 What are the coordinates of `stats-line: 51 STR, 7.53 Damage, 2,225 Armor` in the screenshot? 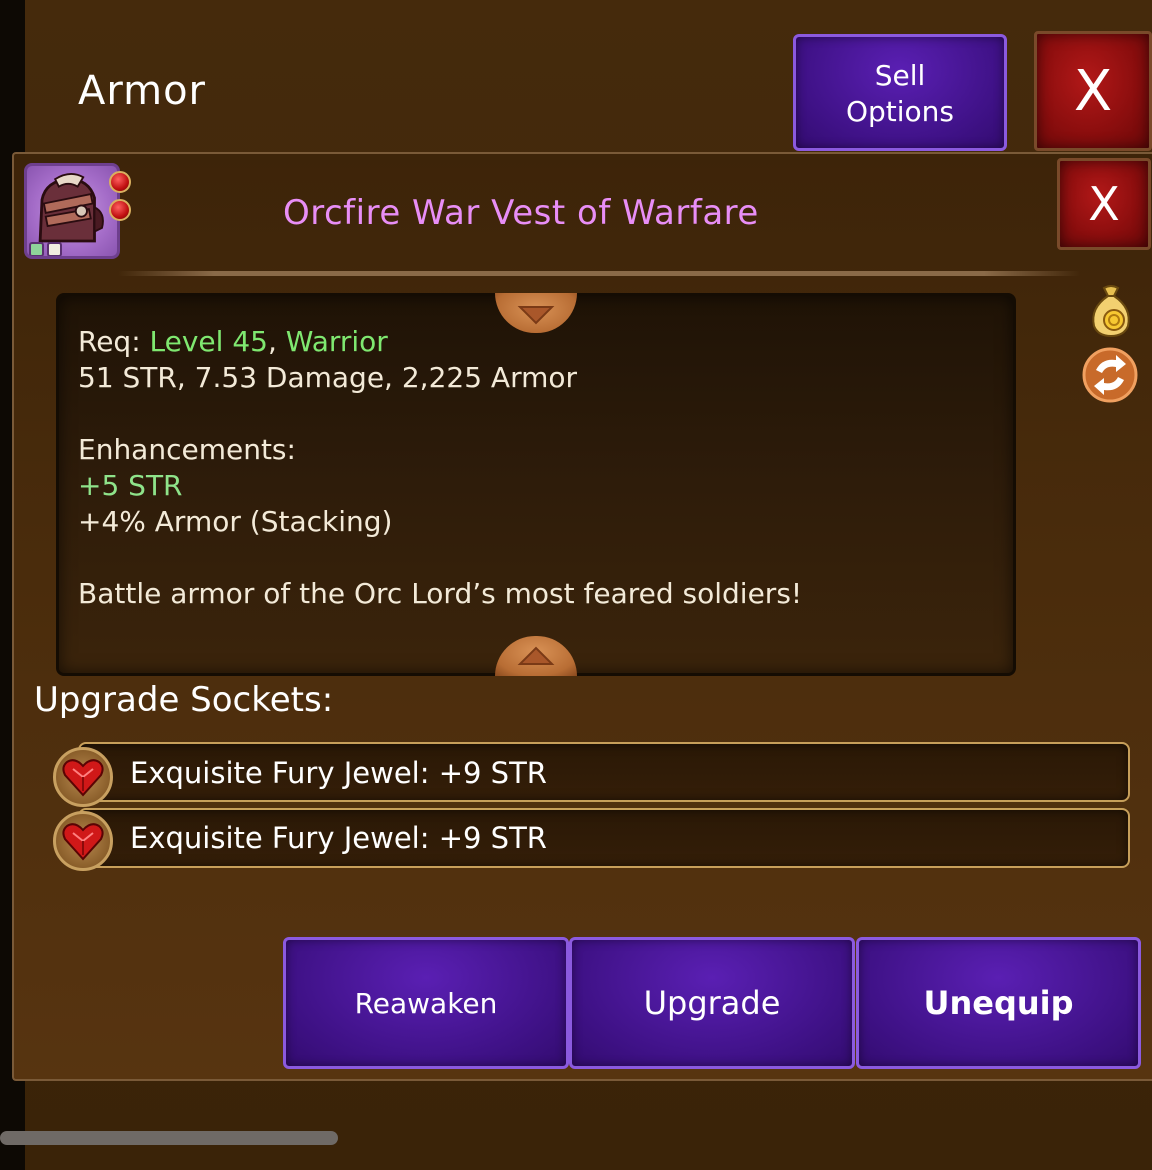 It's located at (328, 377).